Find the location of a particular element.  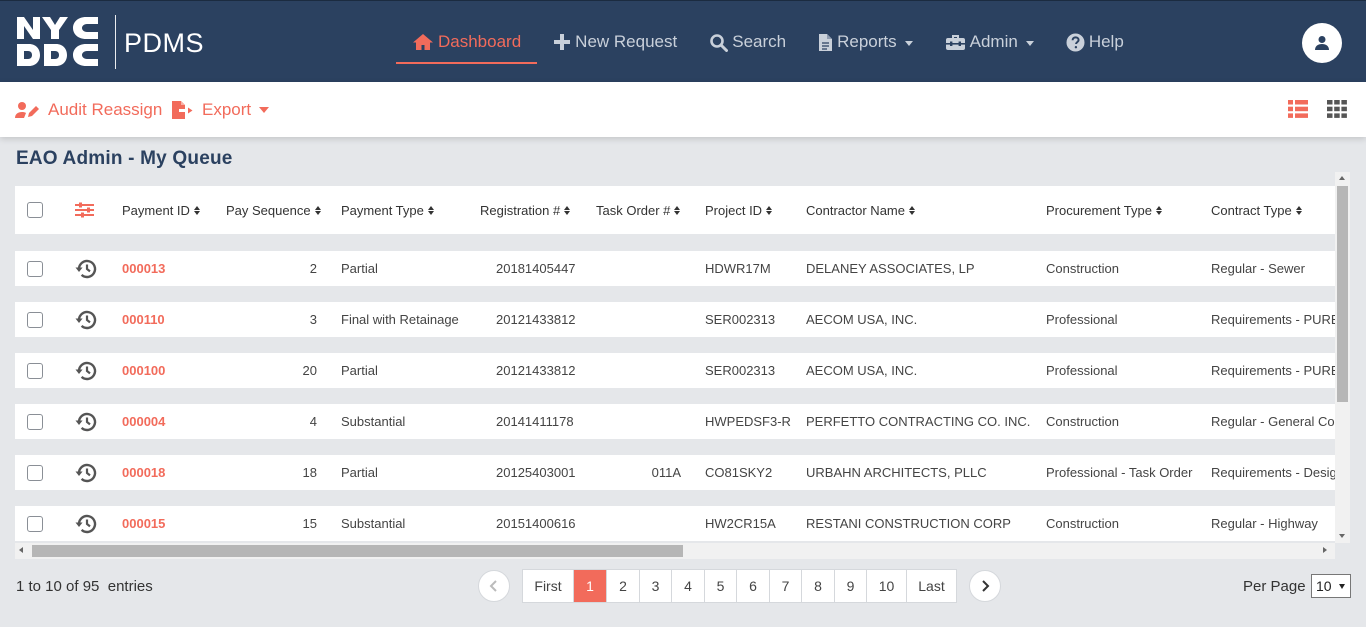

user-avatar is located at coordinates (1322, 43).